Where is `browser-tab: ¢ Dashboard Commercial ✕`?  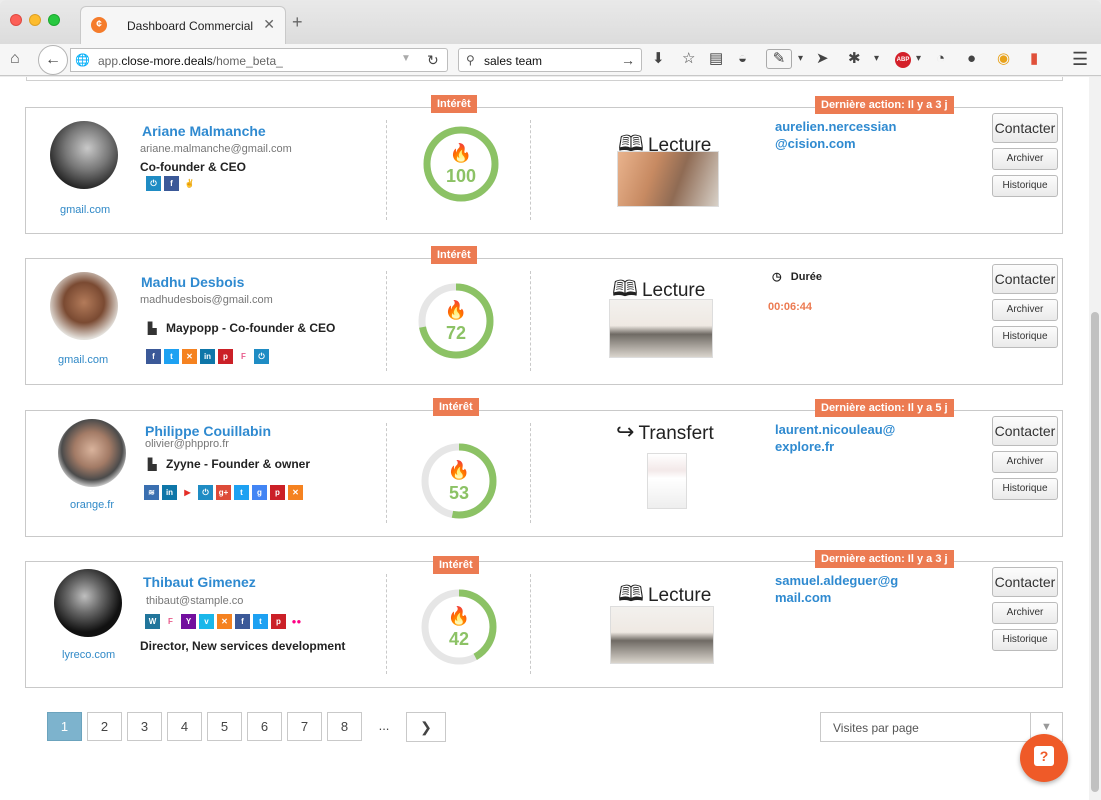
browser-tab: ¢ Dashboard Commercial ✕ is located at coordinates (183, 25).